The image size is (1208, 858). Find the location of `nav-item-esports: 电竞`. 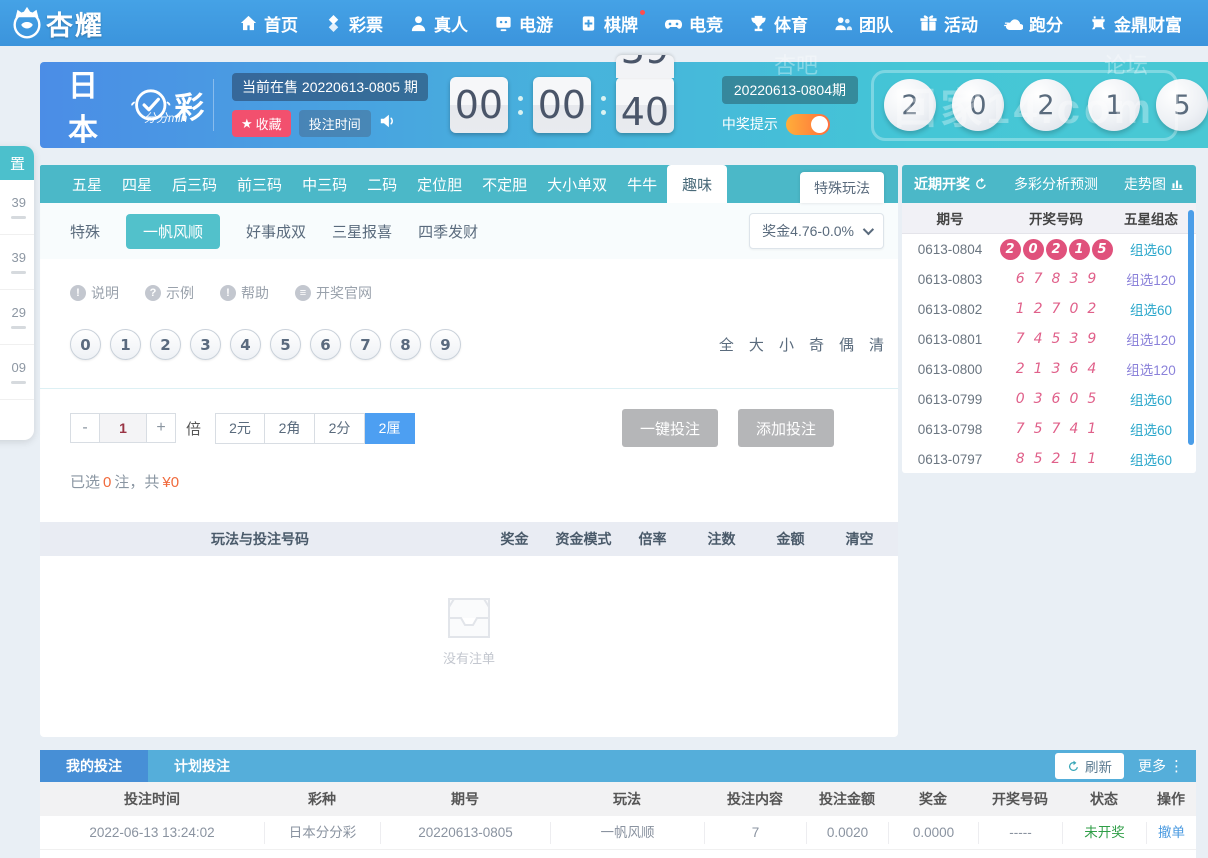

nav-item-esports: 电竞 is located at coordinates (693, 23).